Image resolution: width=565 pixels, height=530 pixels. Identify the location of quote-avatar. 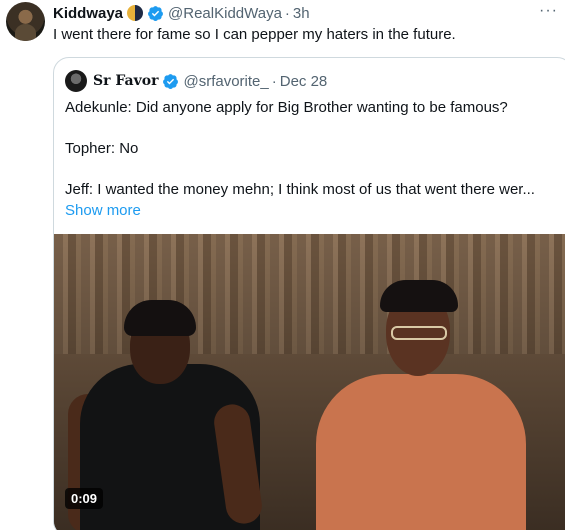
(76, 81).